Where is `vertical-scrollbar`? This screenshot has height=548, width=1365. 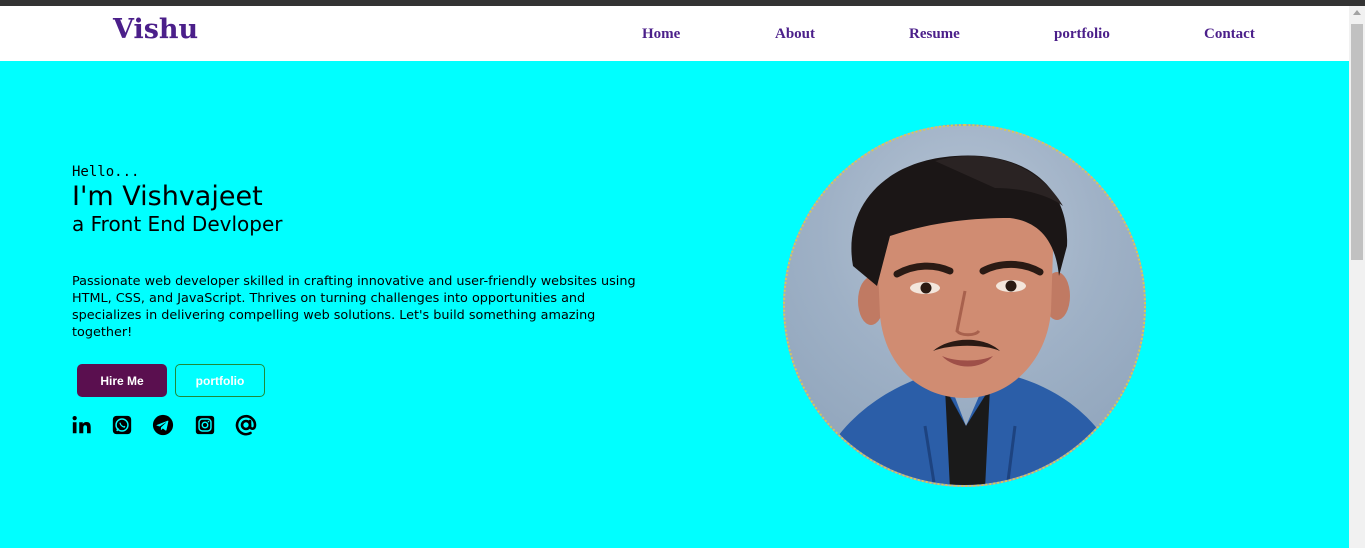 vertical-scrollbar is located at coordinates (1357, 277).